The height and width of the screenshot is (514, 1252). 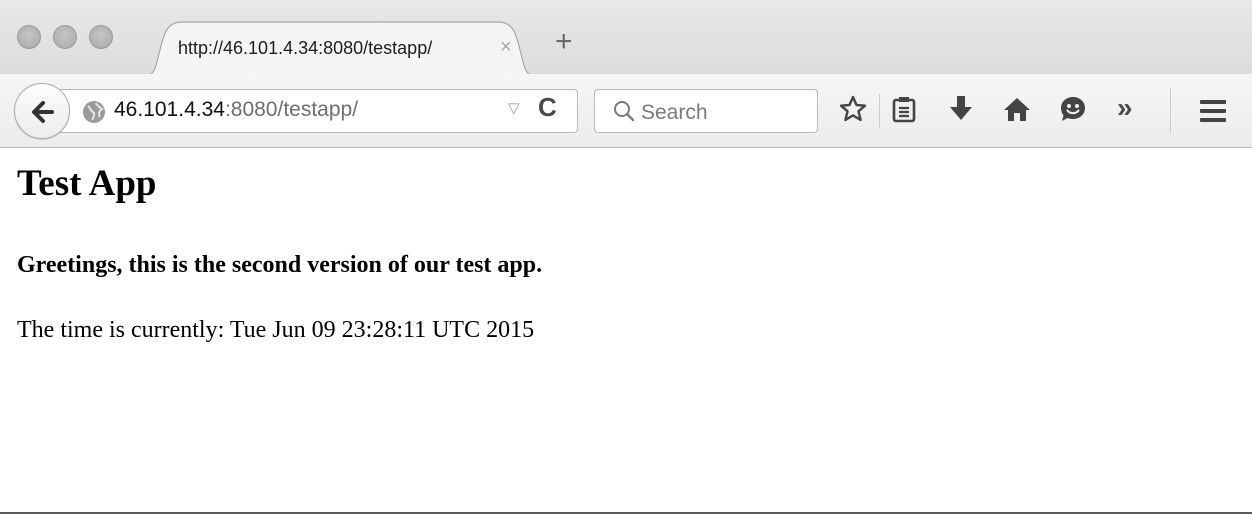 I want to click on search-input: Search, so click(x=706, y=111).